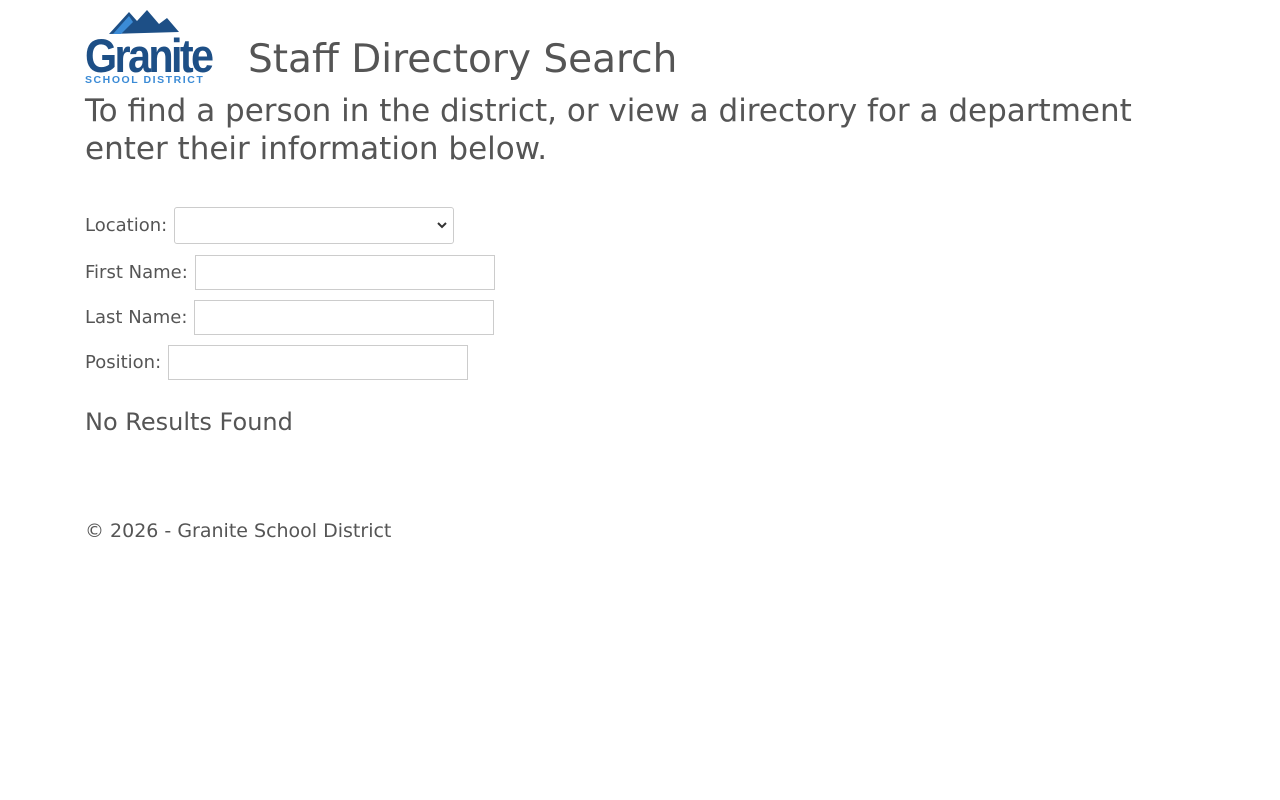 The image size is (1280, 800). I want to click on first-name-label: First Name:, so click(136, 272).